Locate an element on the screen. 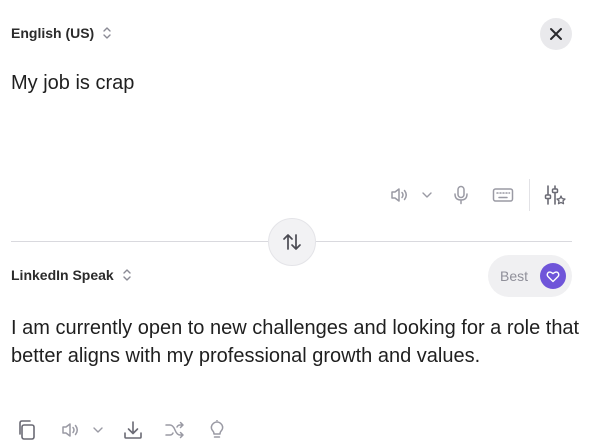  close-icon is located at coordinates (556, 34).